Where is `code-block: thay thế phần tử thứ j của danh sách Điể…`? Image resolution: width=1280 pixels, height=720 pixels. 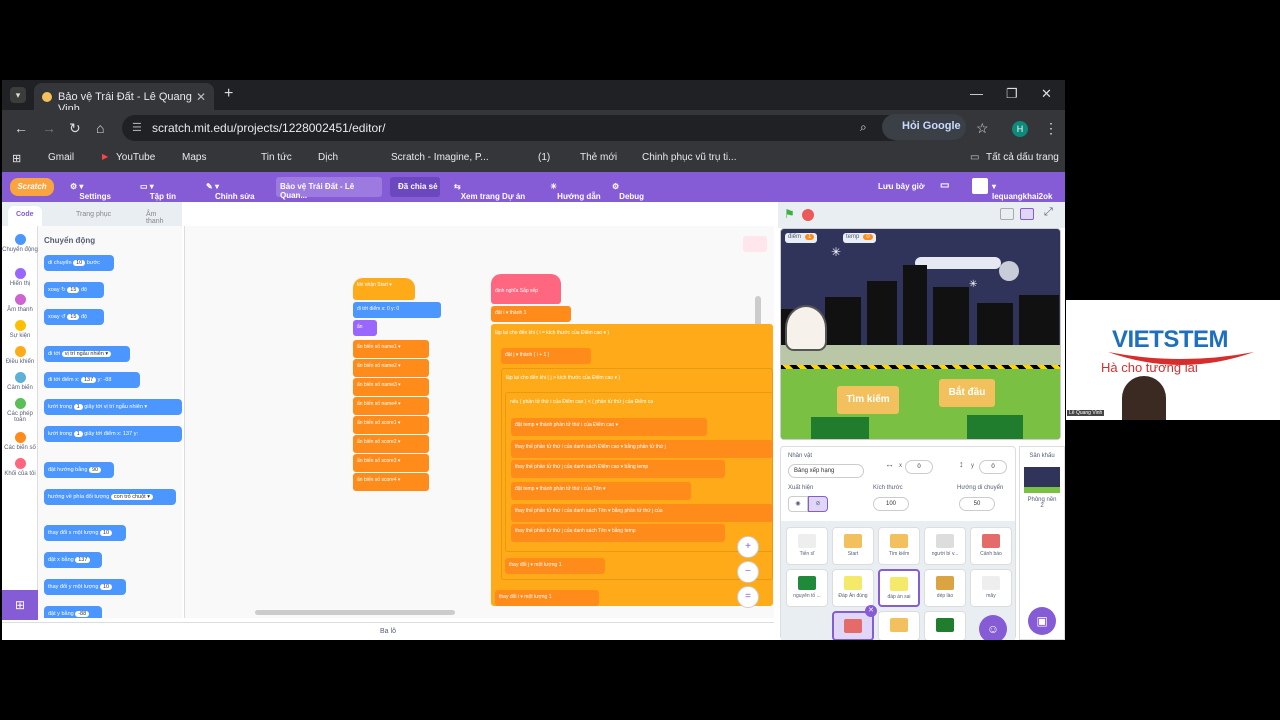 code-block: thay thế phần tử thứ j của danh sách Điể… is located at coordinates (618, 469).